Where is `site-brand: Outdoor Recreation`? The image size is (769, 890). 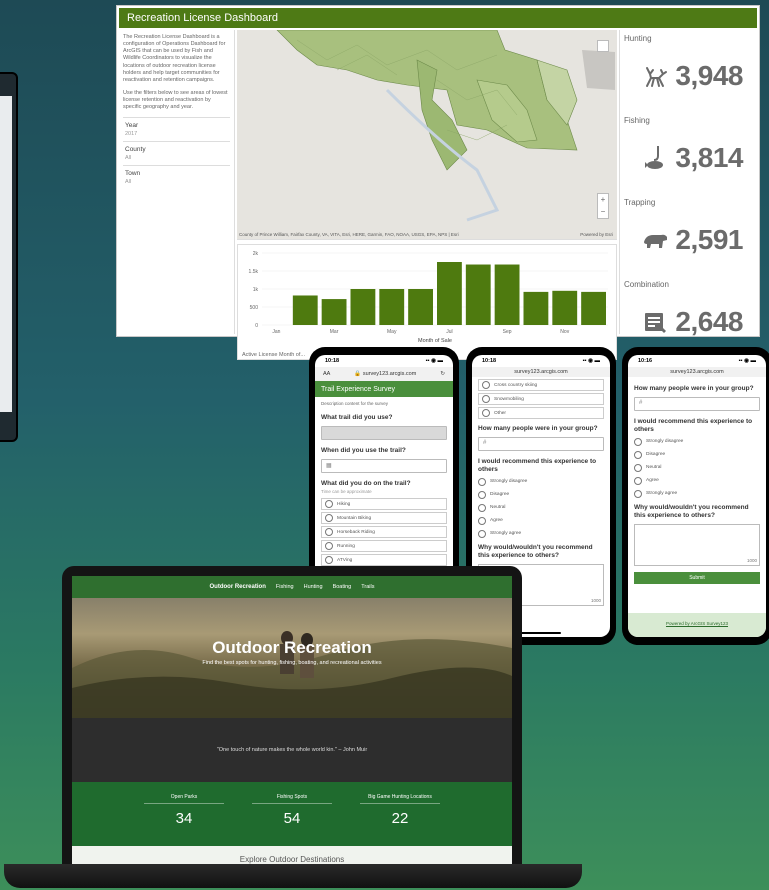 site-brand: Outdoor Recreation is located at coordinates (238, 587).